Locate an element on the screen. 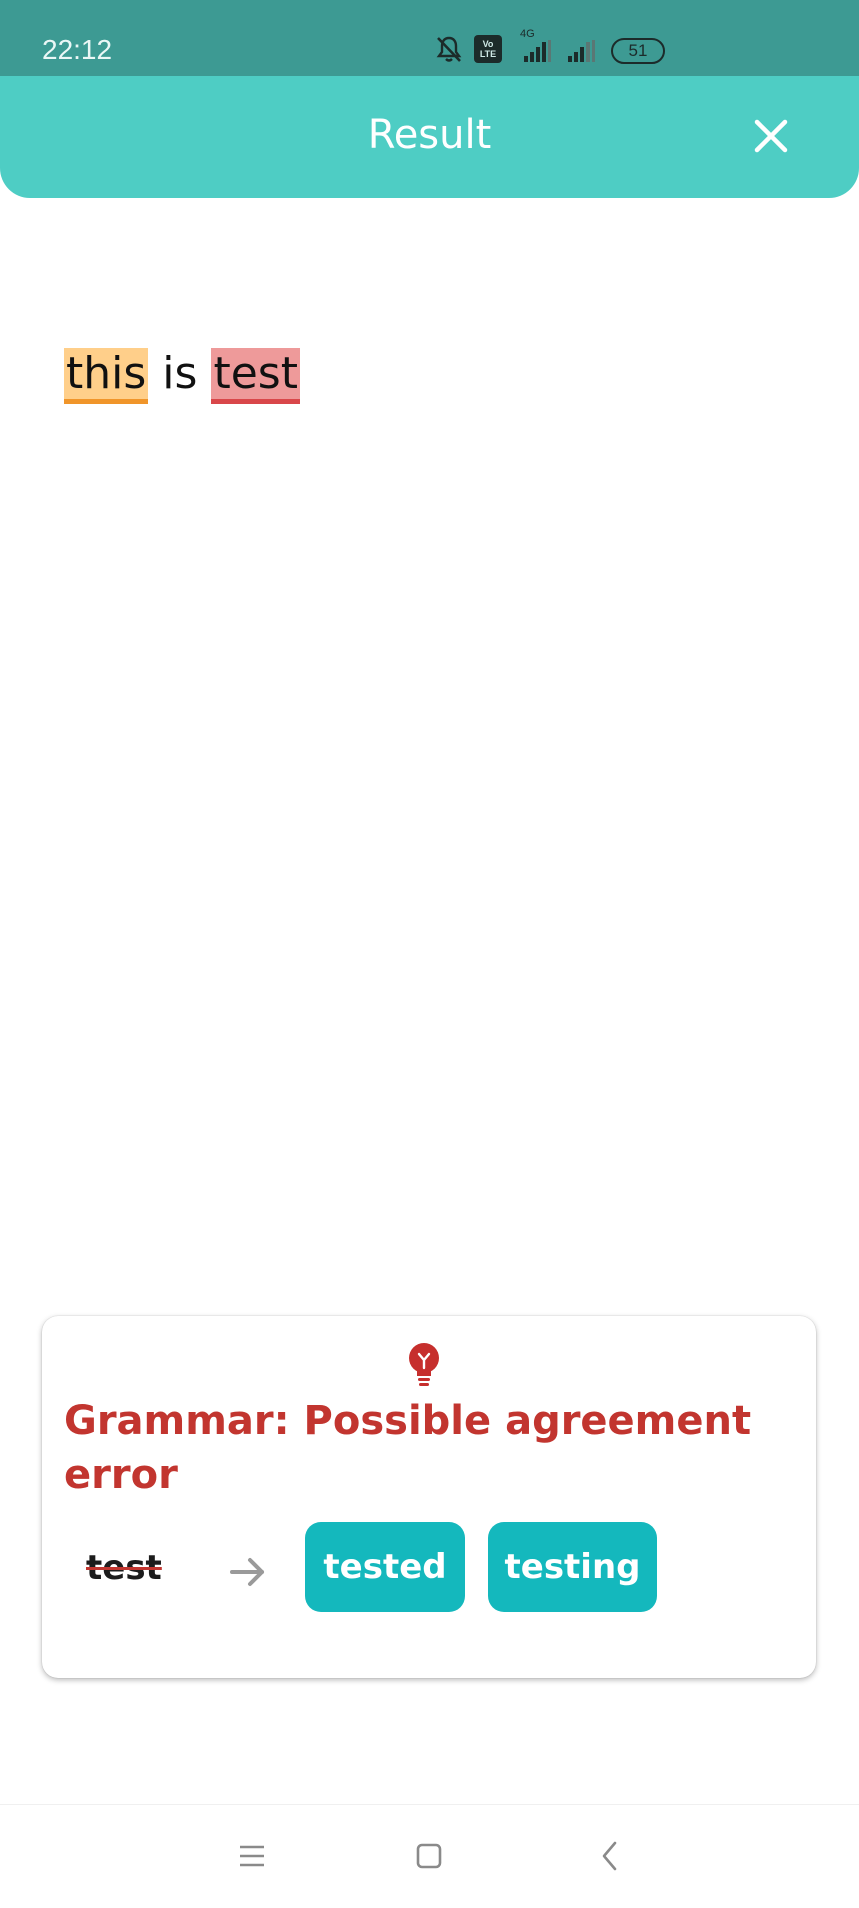  nav-menu-button is located at coordinates (252, 1857).